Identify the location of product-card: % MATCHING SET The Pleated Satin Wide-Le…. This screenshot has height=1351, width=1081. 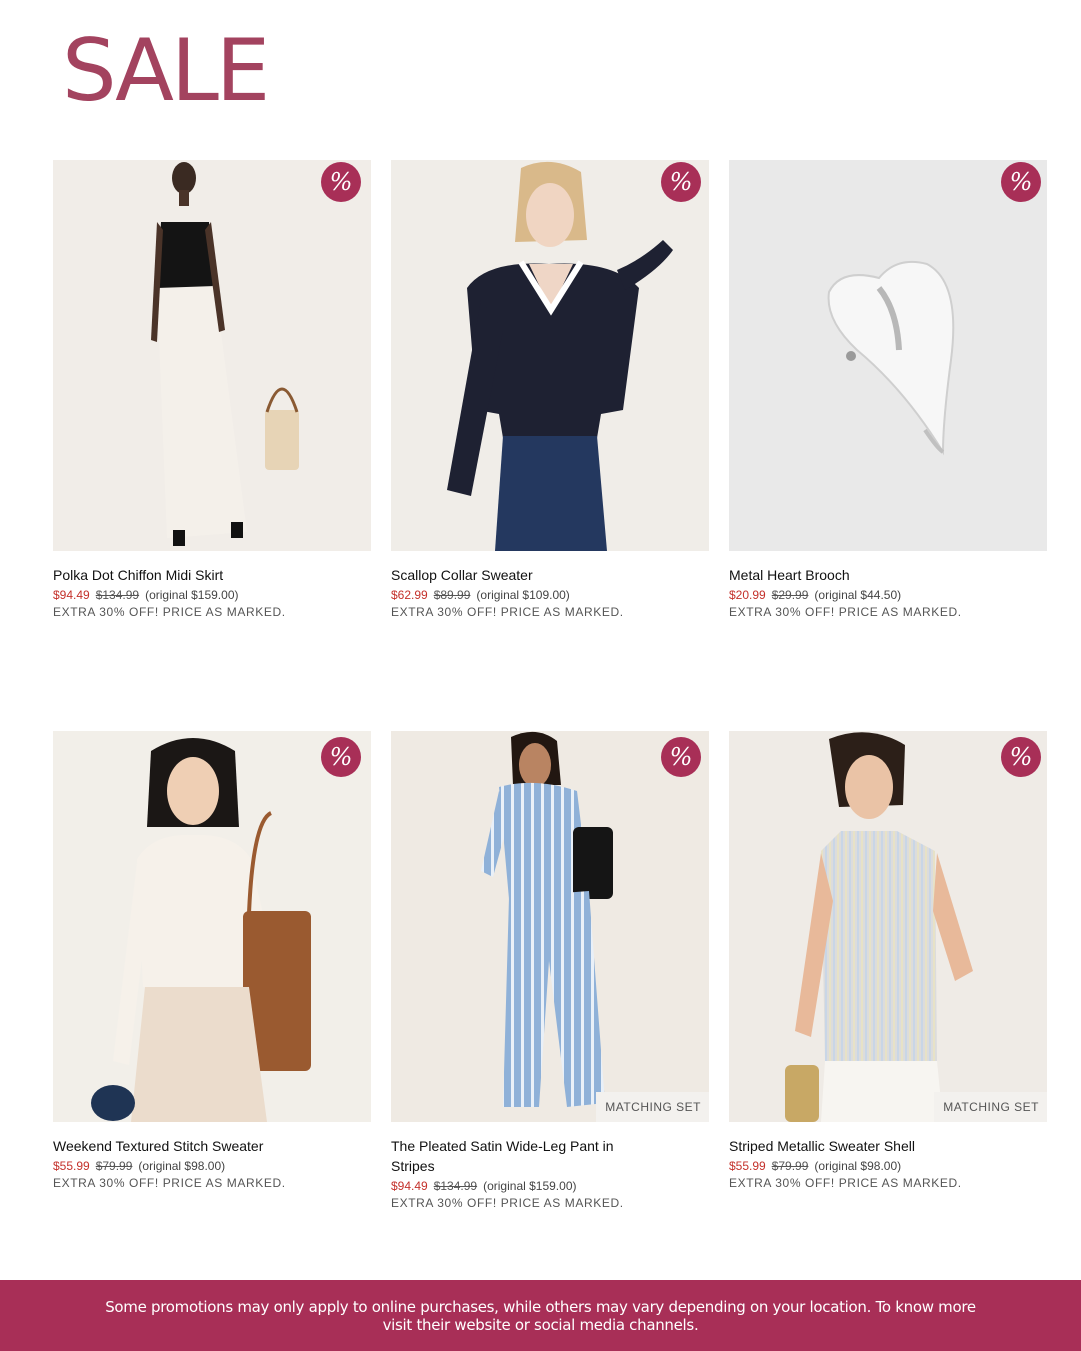
(550, 970).